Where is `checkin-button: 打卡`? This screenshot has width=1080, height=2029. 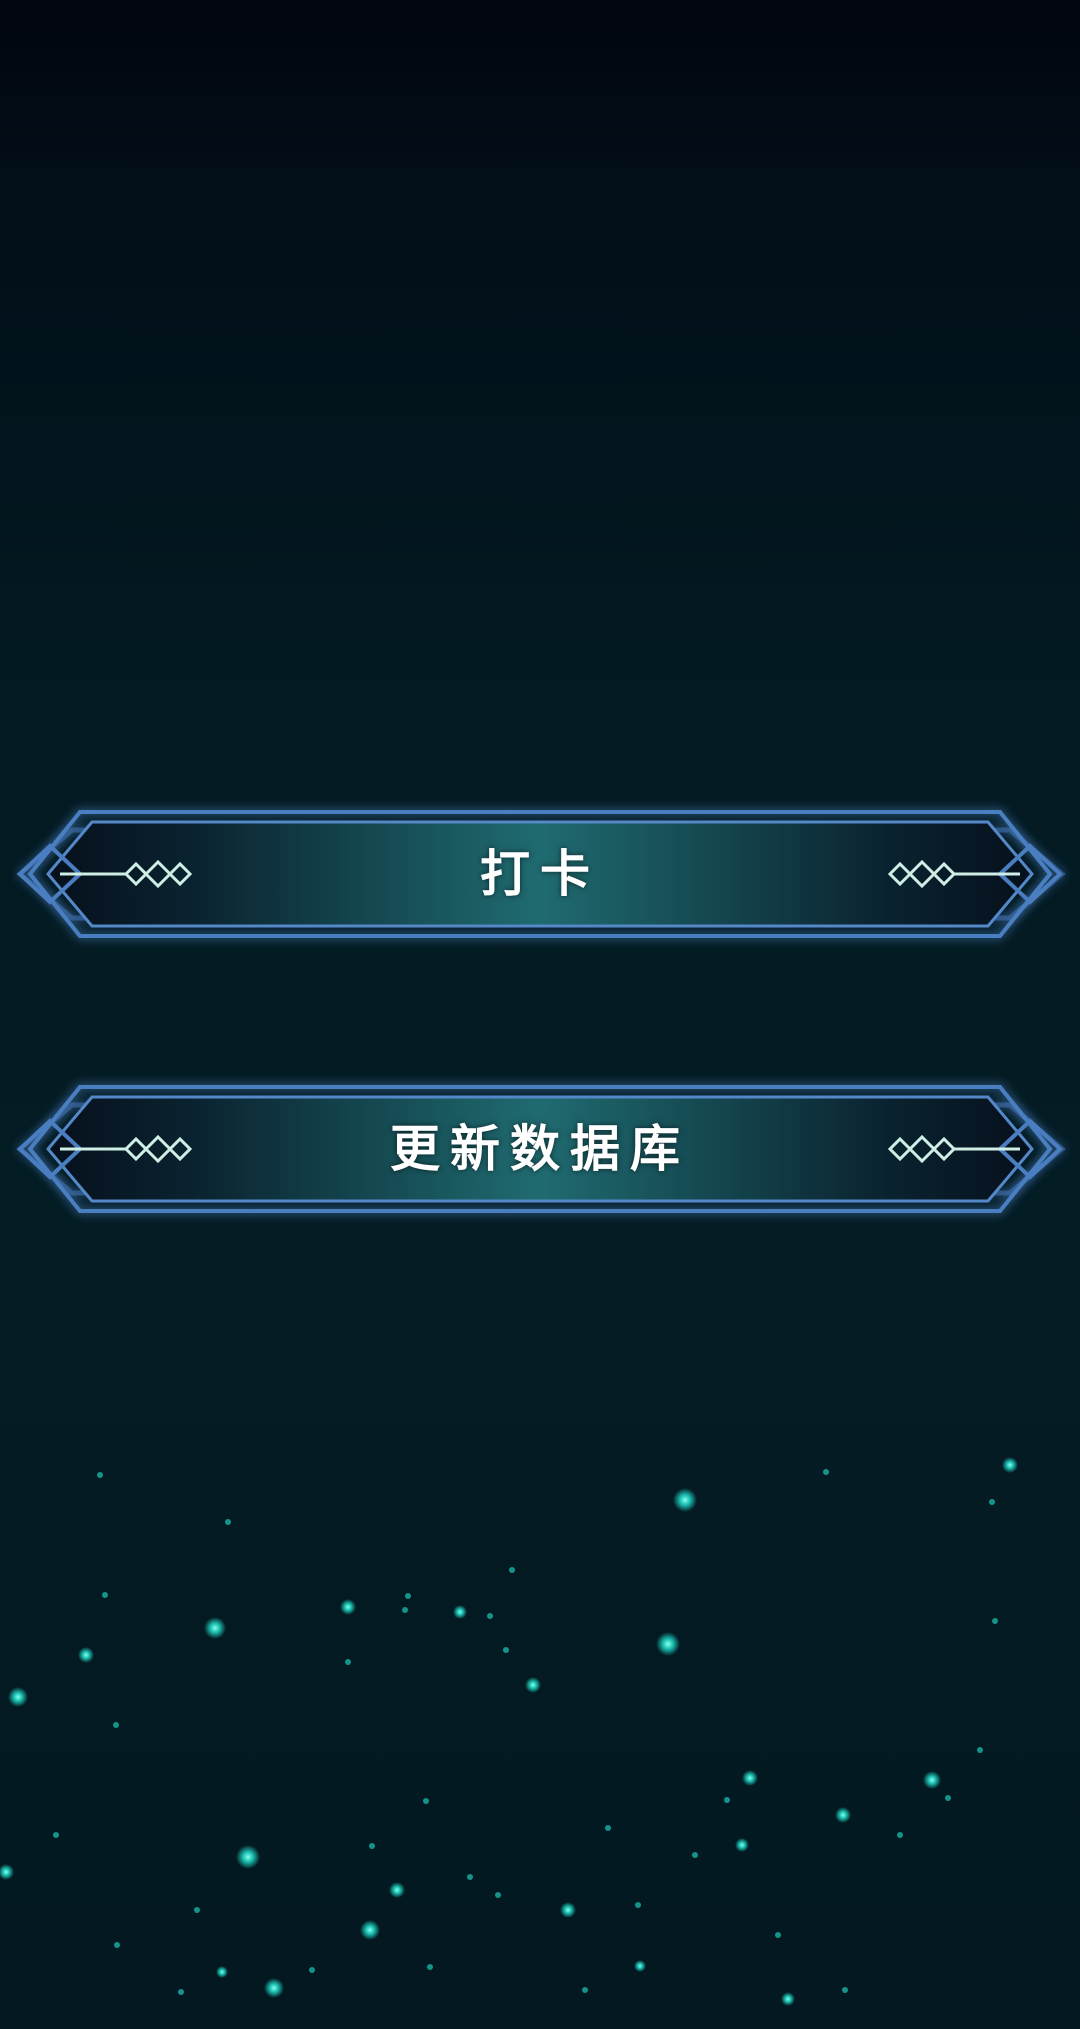 checkin-button: 打卡 is located at coordinates (540, 874).